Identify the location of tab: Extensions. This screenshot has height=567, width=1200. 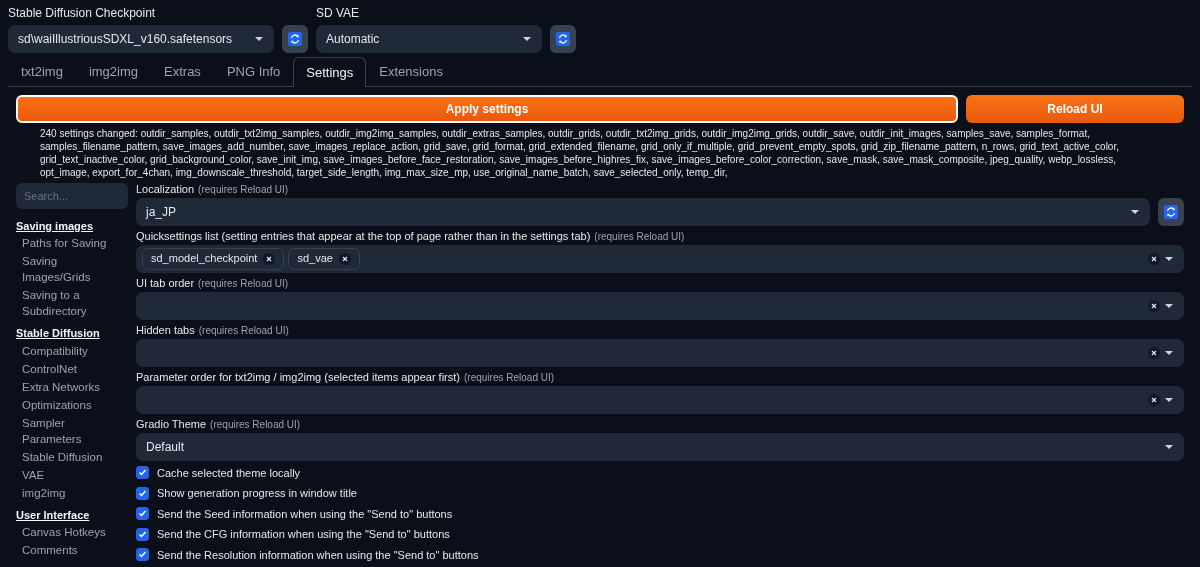
(411, 71).